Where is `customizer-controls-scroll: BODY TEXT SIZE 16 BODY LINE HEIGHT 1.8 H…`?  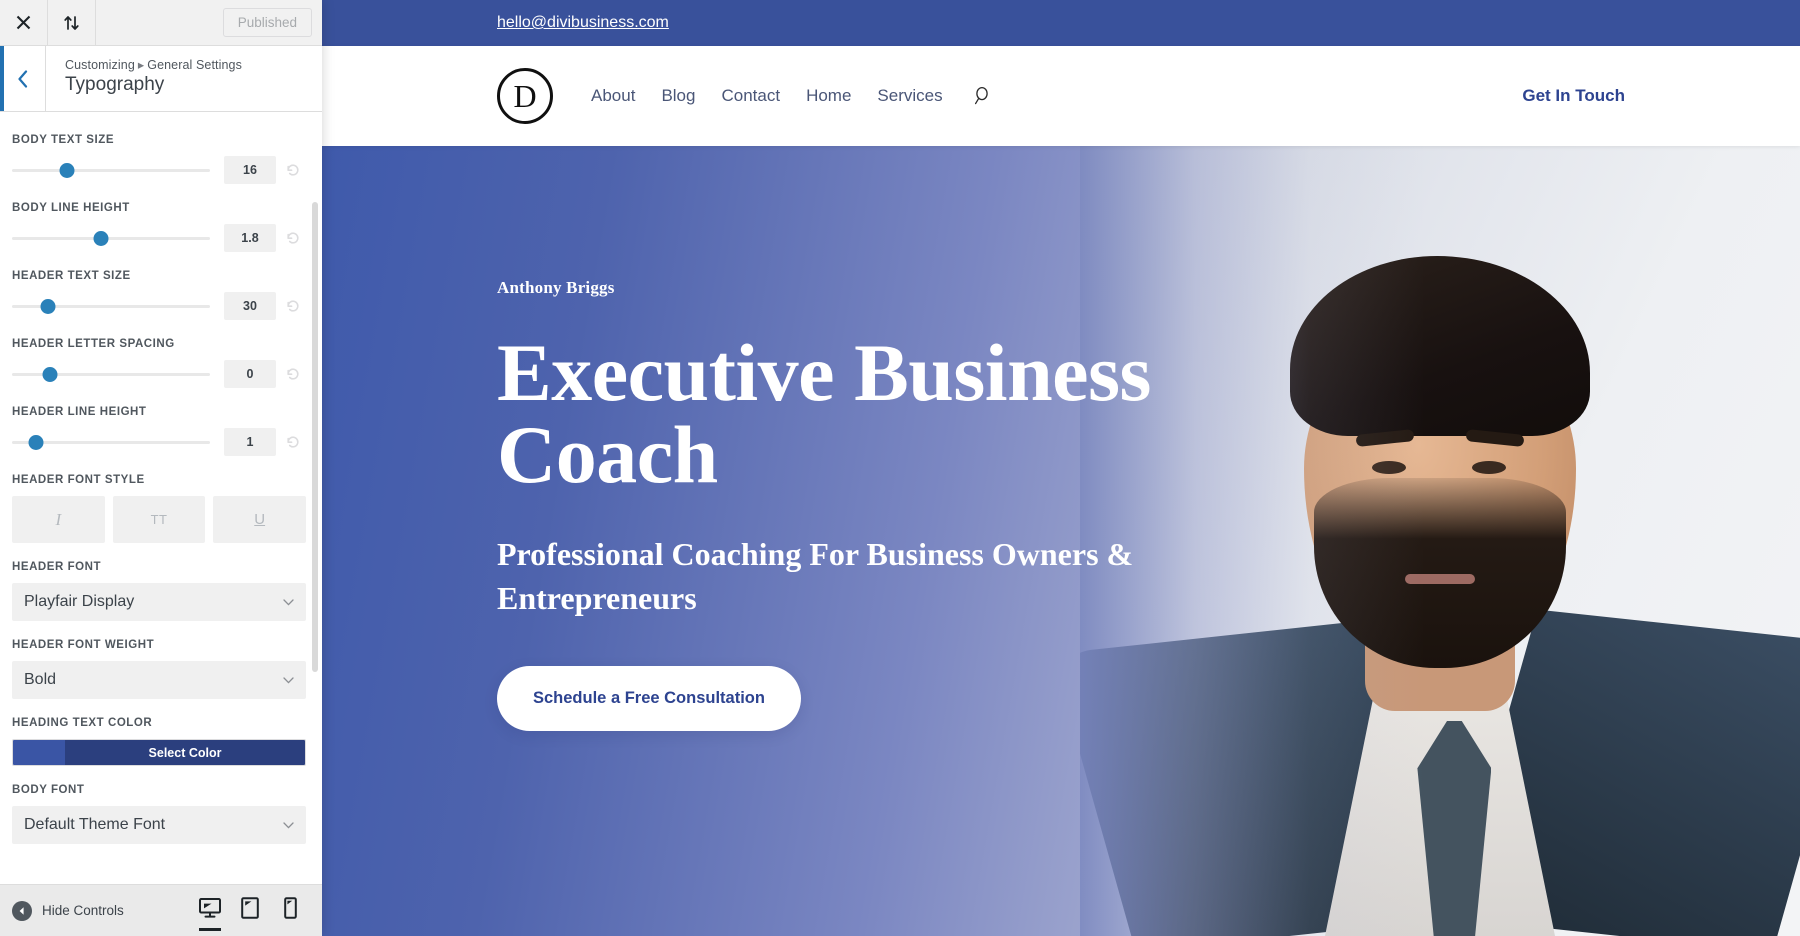 customizer-controls-scroll: BODY TEXT SIZE 16 BODY LINE HEIGHT 1.8 H… is located at coordinates (161, 498).